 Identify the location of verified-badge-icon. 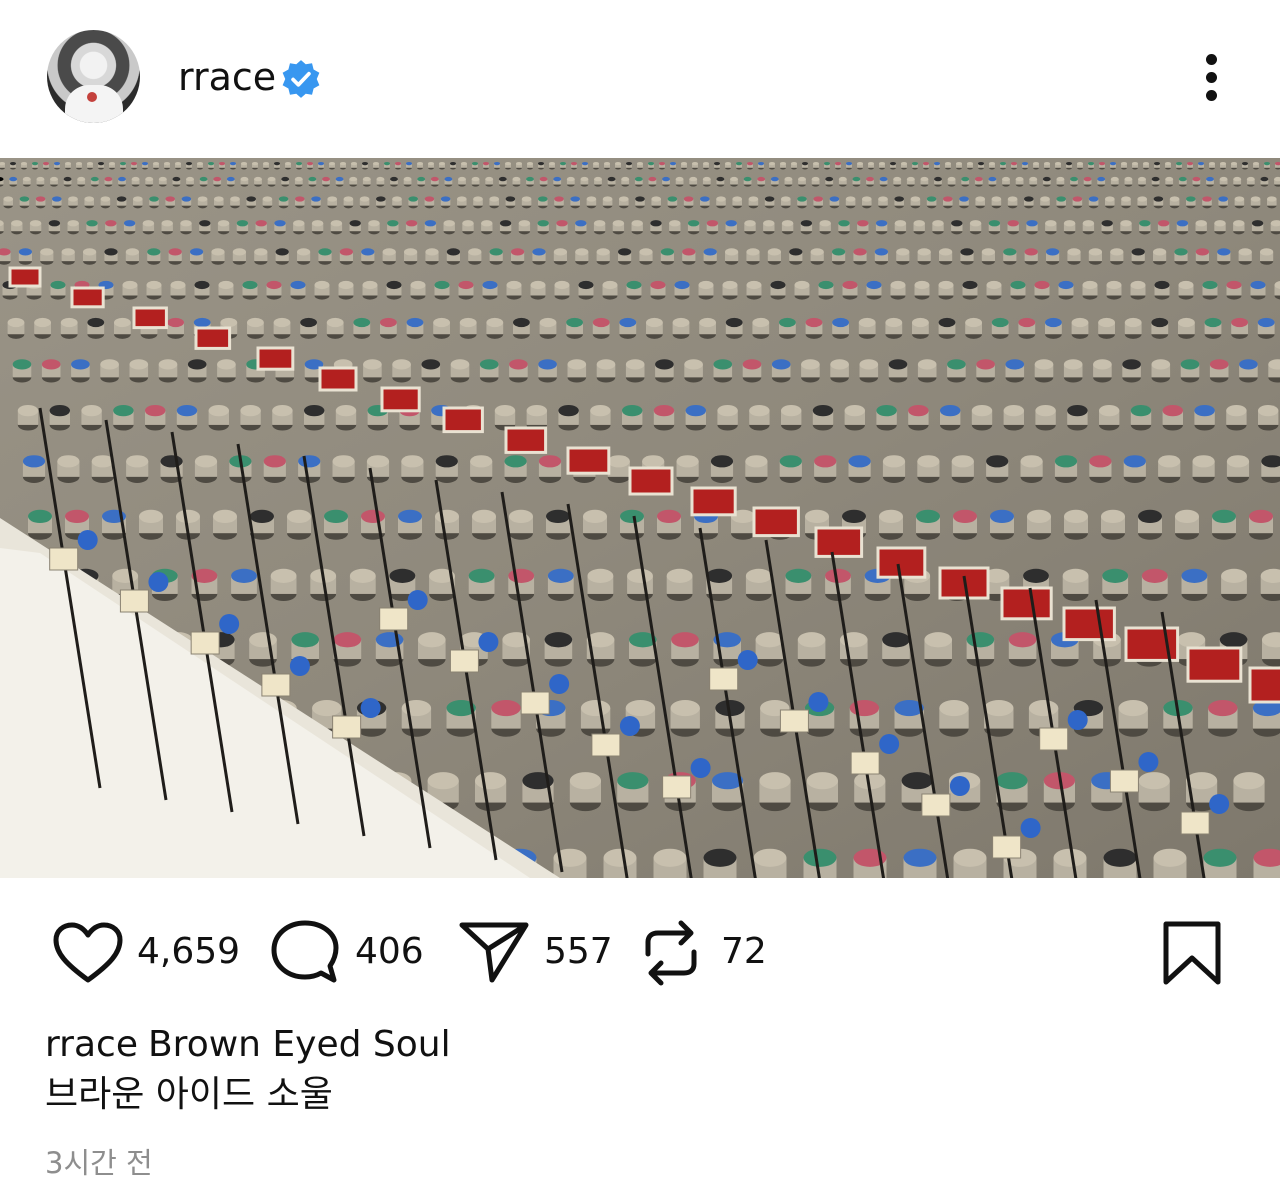
(301, 79).